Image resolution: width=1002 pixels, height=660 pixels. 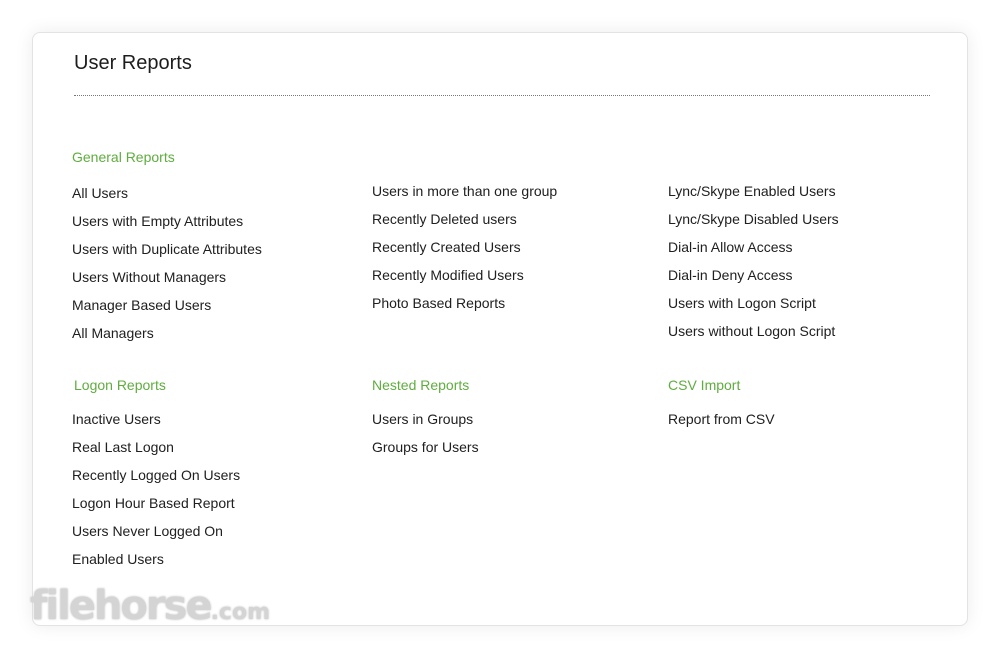 I want to click on report-link: Photo Based Reports, so click(x=464, y=308).